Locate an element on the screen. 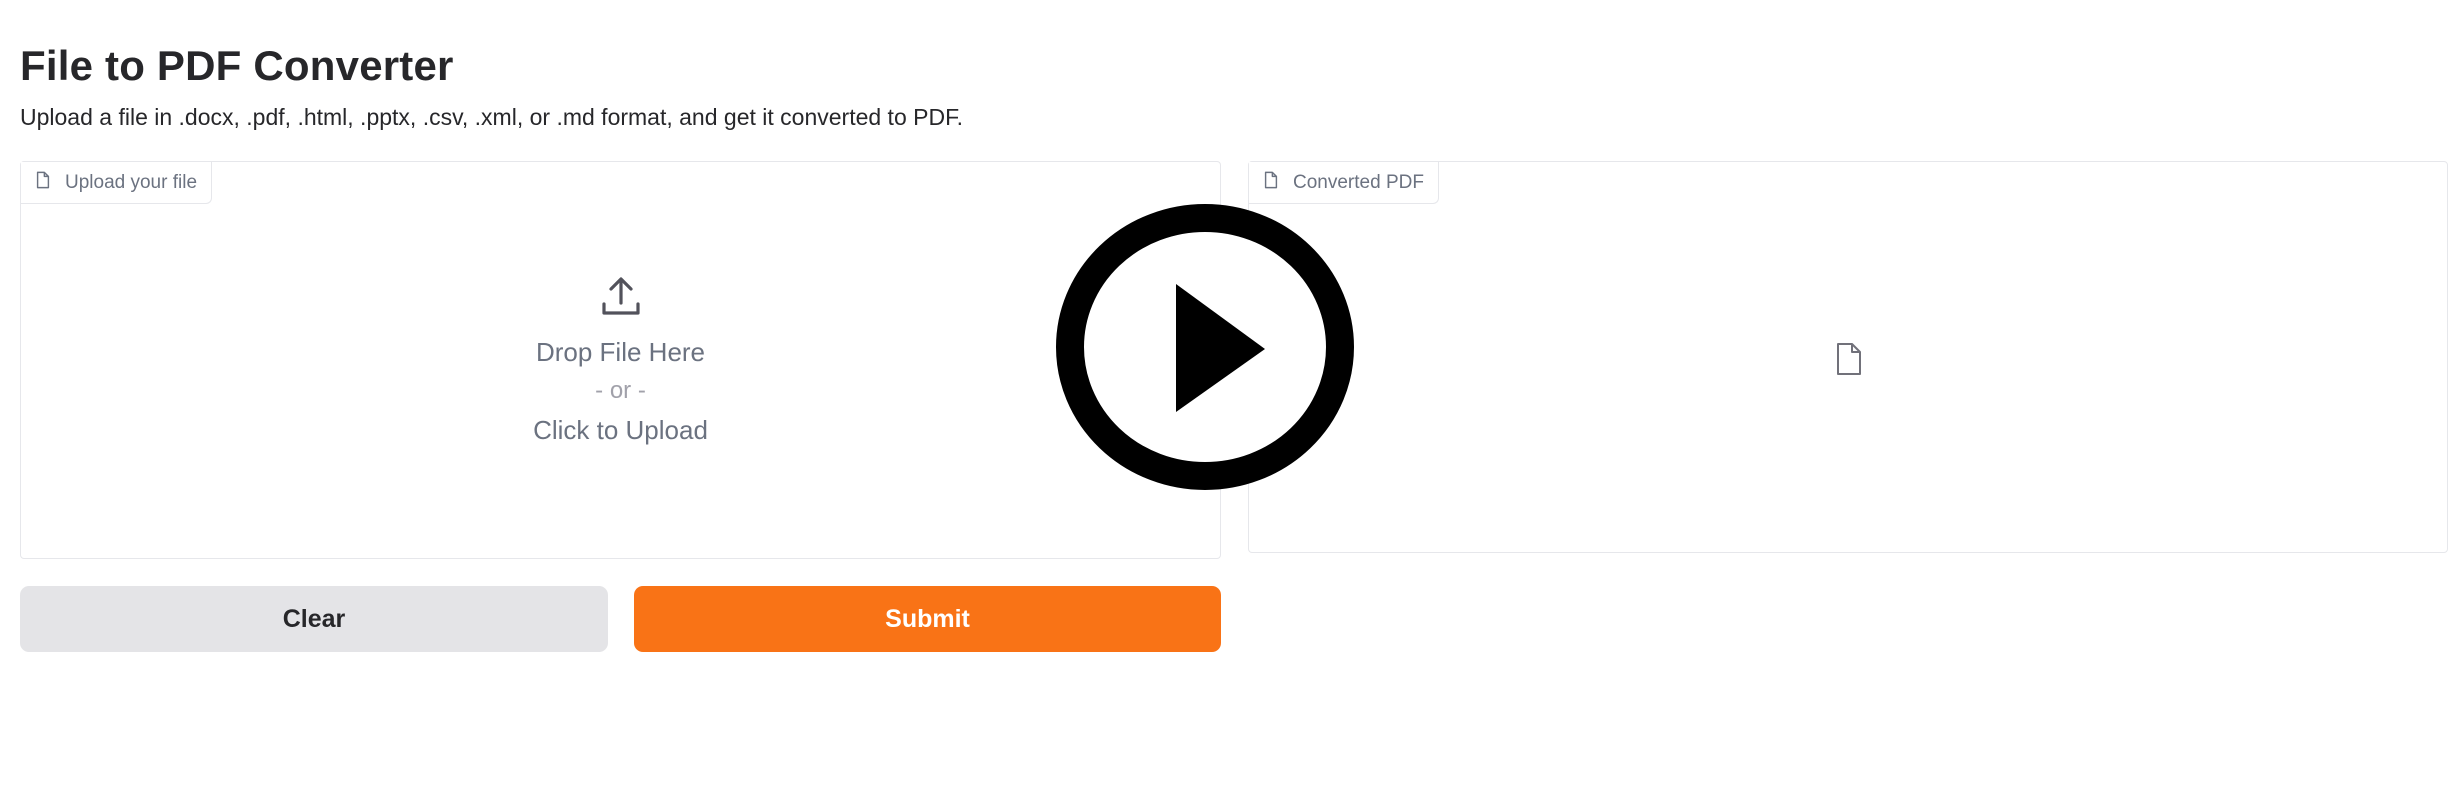 The image size is (2453, 810). file-placeholder-icon is located at coordinates (1849, 359).